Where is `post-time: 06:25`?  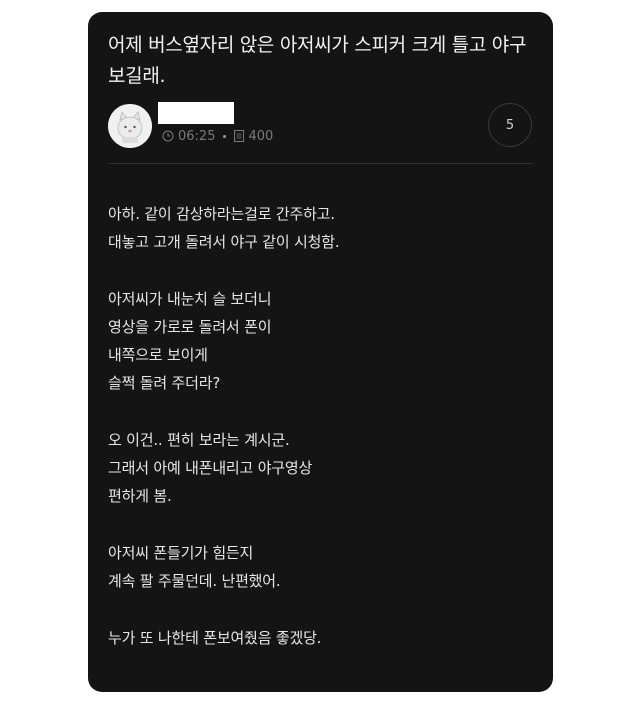
post-time: 06:25 is located at coordinates (197, 136).